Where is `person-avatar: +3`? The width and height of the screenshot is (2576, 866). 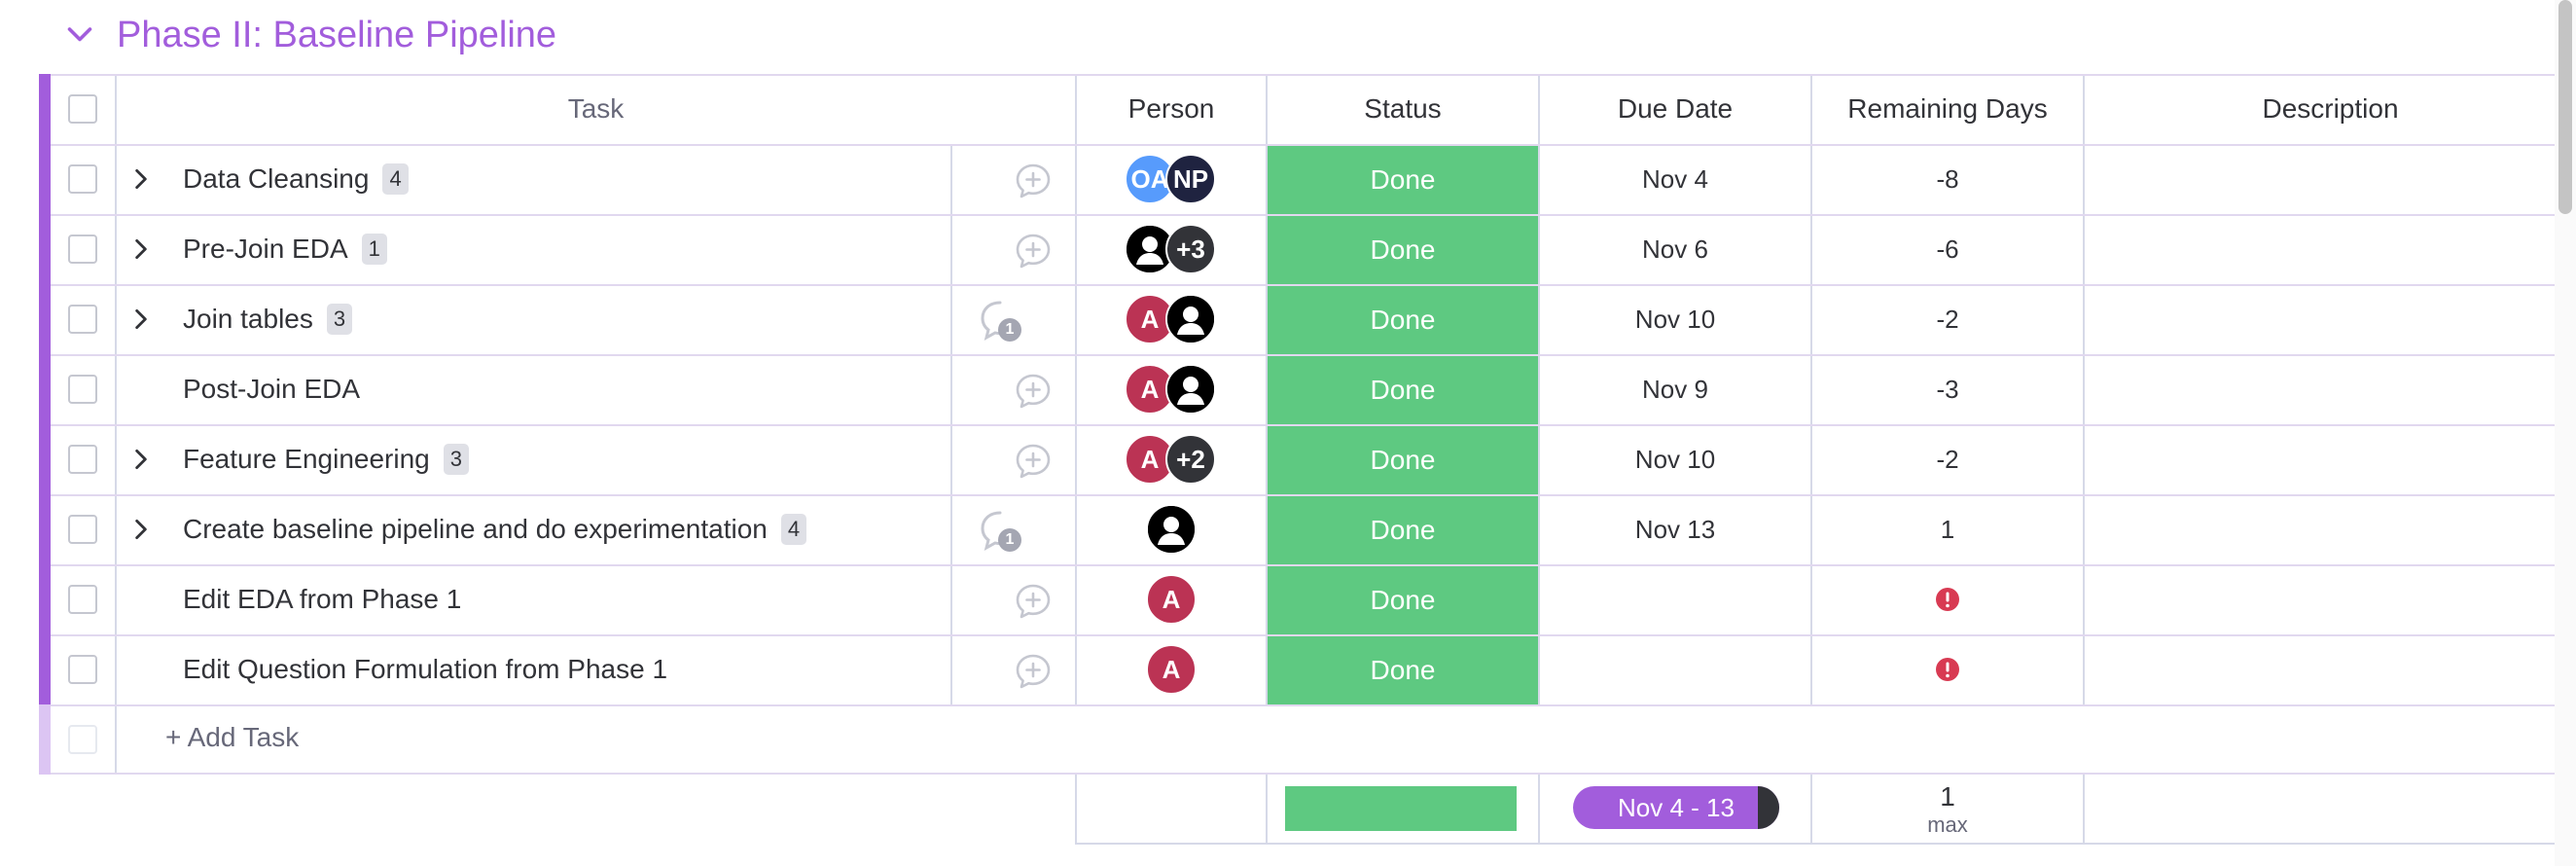 person-avatar: +3 is located at coordinates (1190, 249).